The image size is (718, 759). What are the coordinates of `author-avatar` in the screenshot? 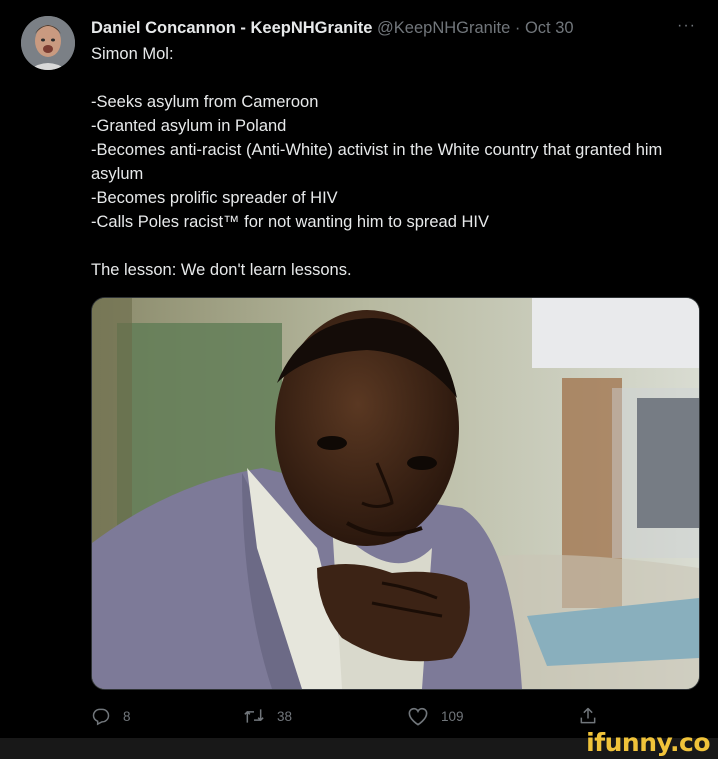 It's located at (48, 43).